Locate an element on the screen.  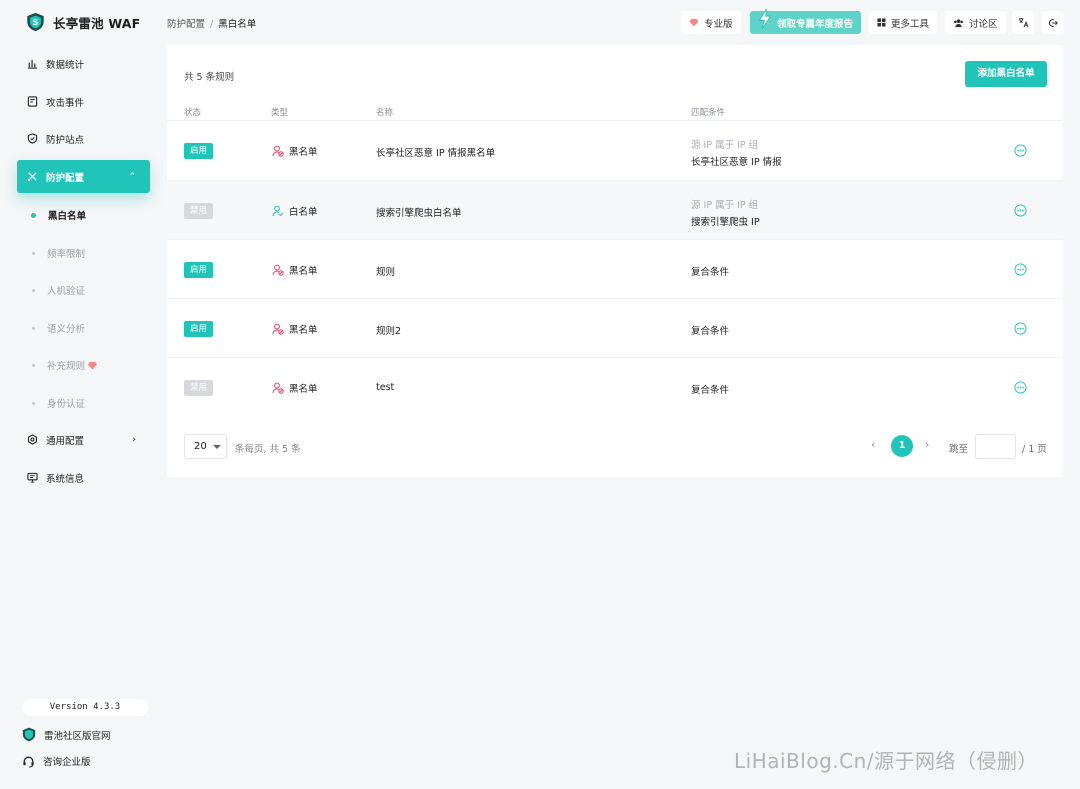
next-page-icon: › is located at coordinates (927, 444).